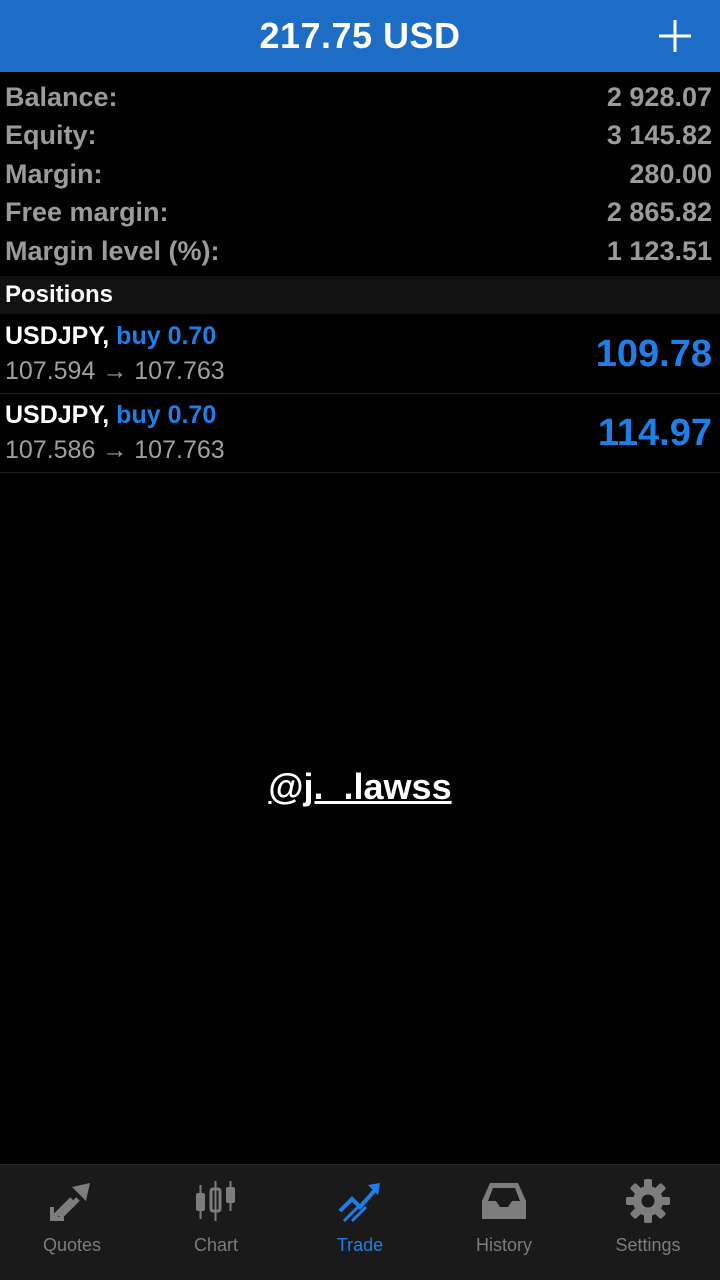 This screenshot has height=1280, width=720. Describe the element at coordinates (115, 354) in the screenshot. I see `position-details: USDJPY, buy 0.70 107.594 → 107.763` at that location.